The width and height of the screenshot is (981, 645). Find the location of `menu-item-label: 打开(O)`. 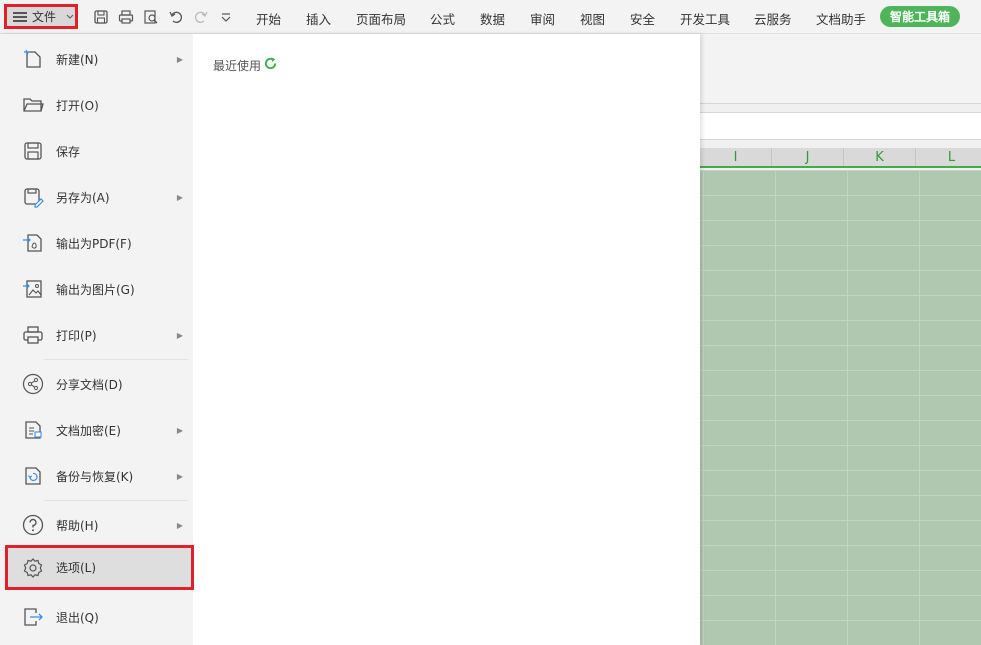

menu-item-label: 打开(O) is located at coordinates (77, 105).